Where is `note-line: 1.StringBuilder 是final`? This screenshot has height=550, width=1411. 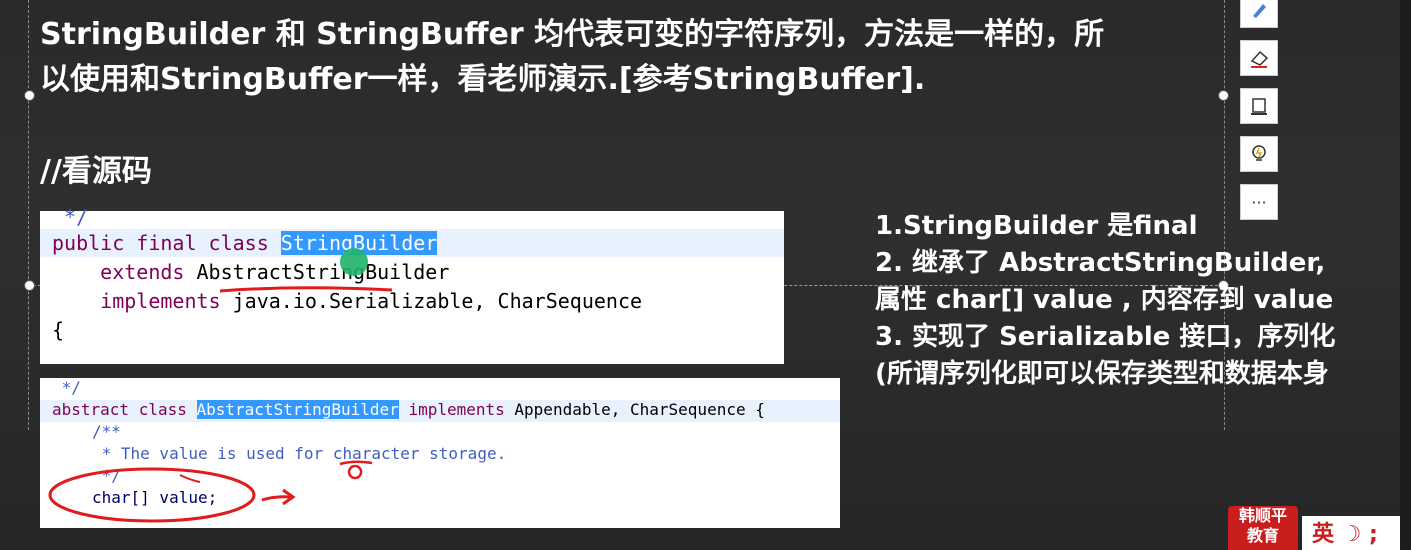 note-line: 1.StringBuilder 是final is located at coordinates (1036, 226).